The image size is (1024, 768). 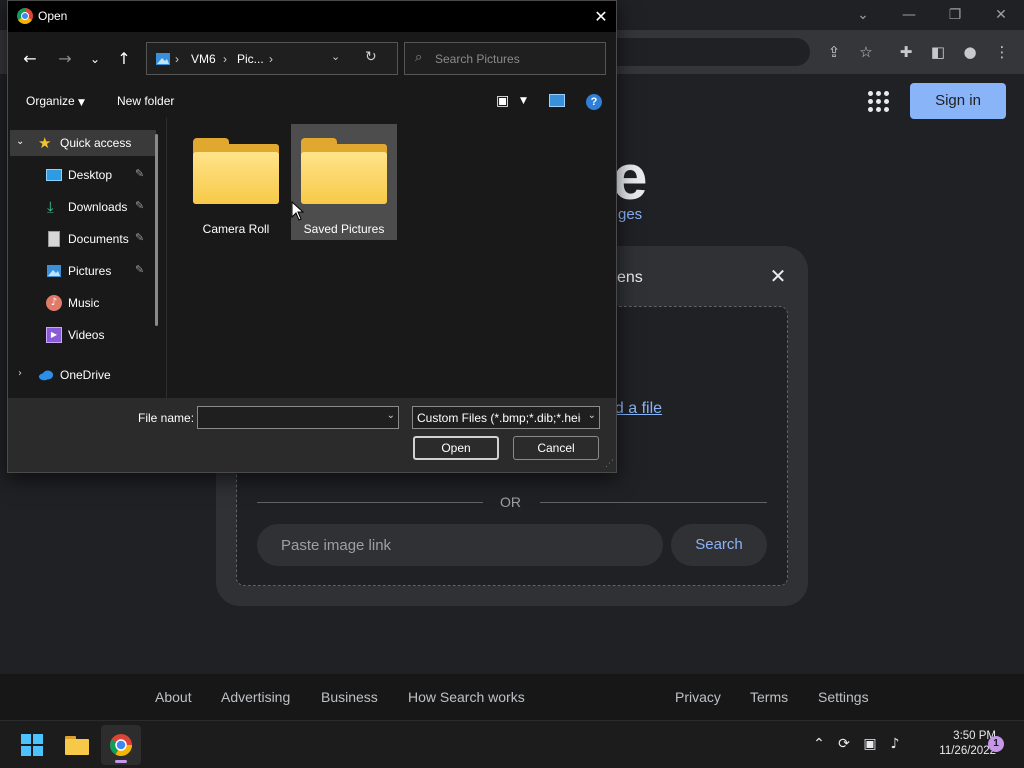 I want to click on restore-icon: ❐, so click(x=955, y=15).